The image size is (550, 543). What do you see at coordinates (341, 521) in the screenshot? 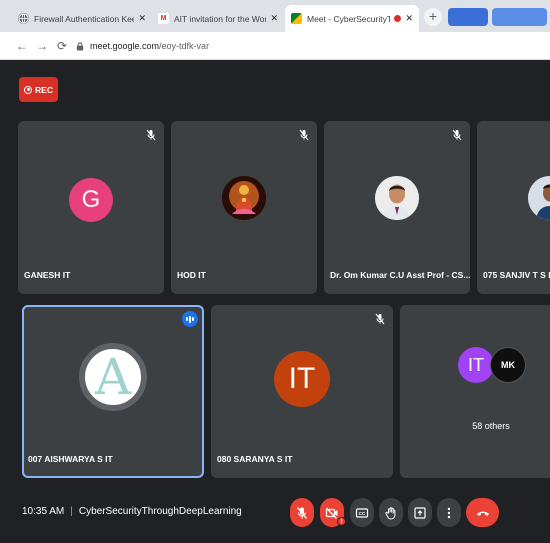
I see `warning-badge-icon: !` at bounding box center [341, 521].